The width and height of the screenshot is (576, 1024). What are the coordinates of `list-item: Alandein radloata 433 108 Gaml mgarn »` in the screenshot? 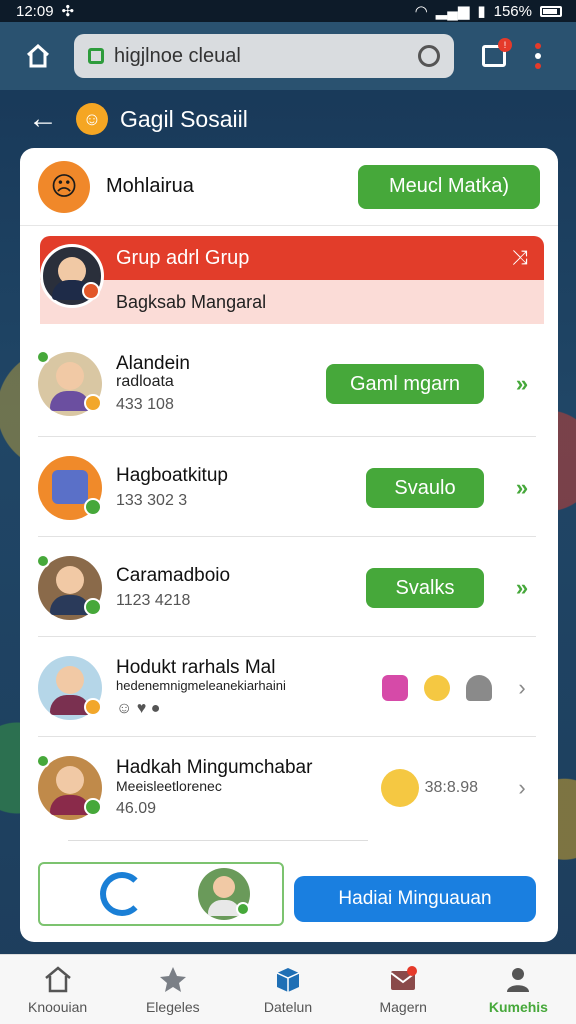 It's located at (289, 384).